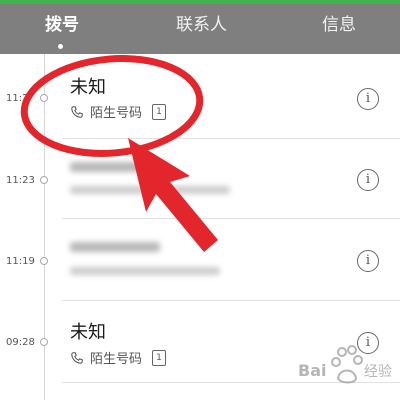  I want to click on call-time: 11:19, so click(20, 261).